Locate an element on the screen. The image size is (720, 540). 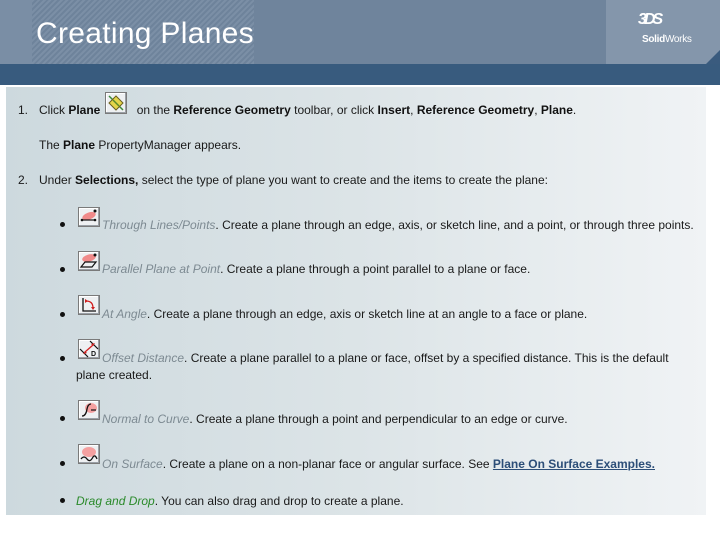
note-plane-bold: Plane is located at coordinates (79, 145).